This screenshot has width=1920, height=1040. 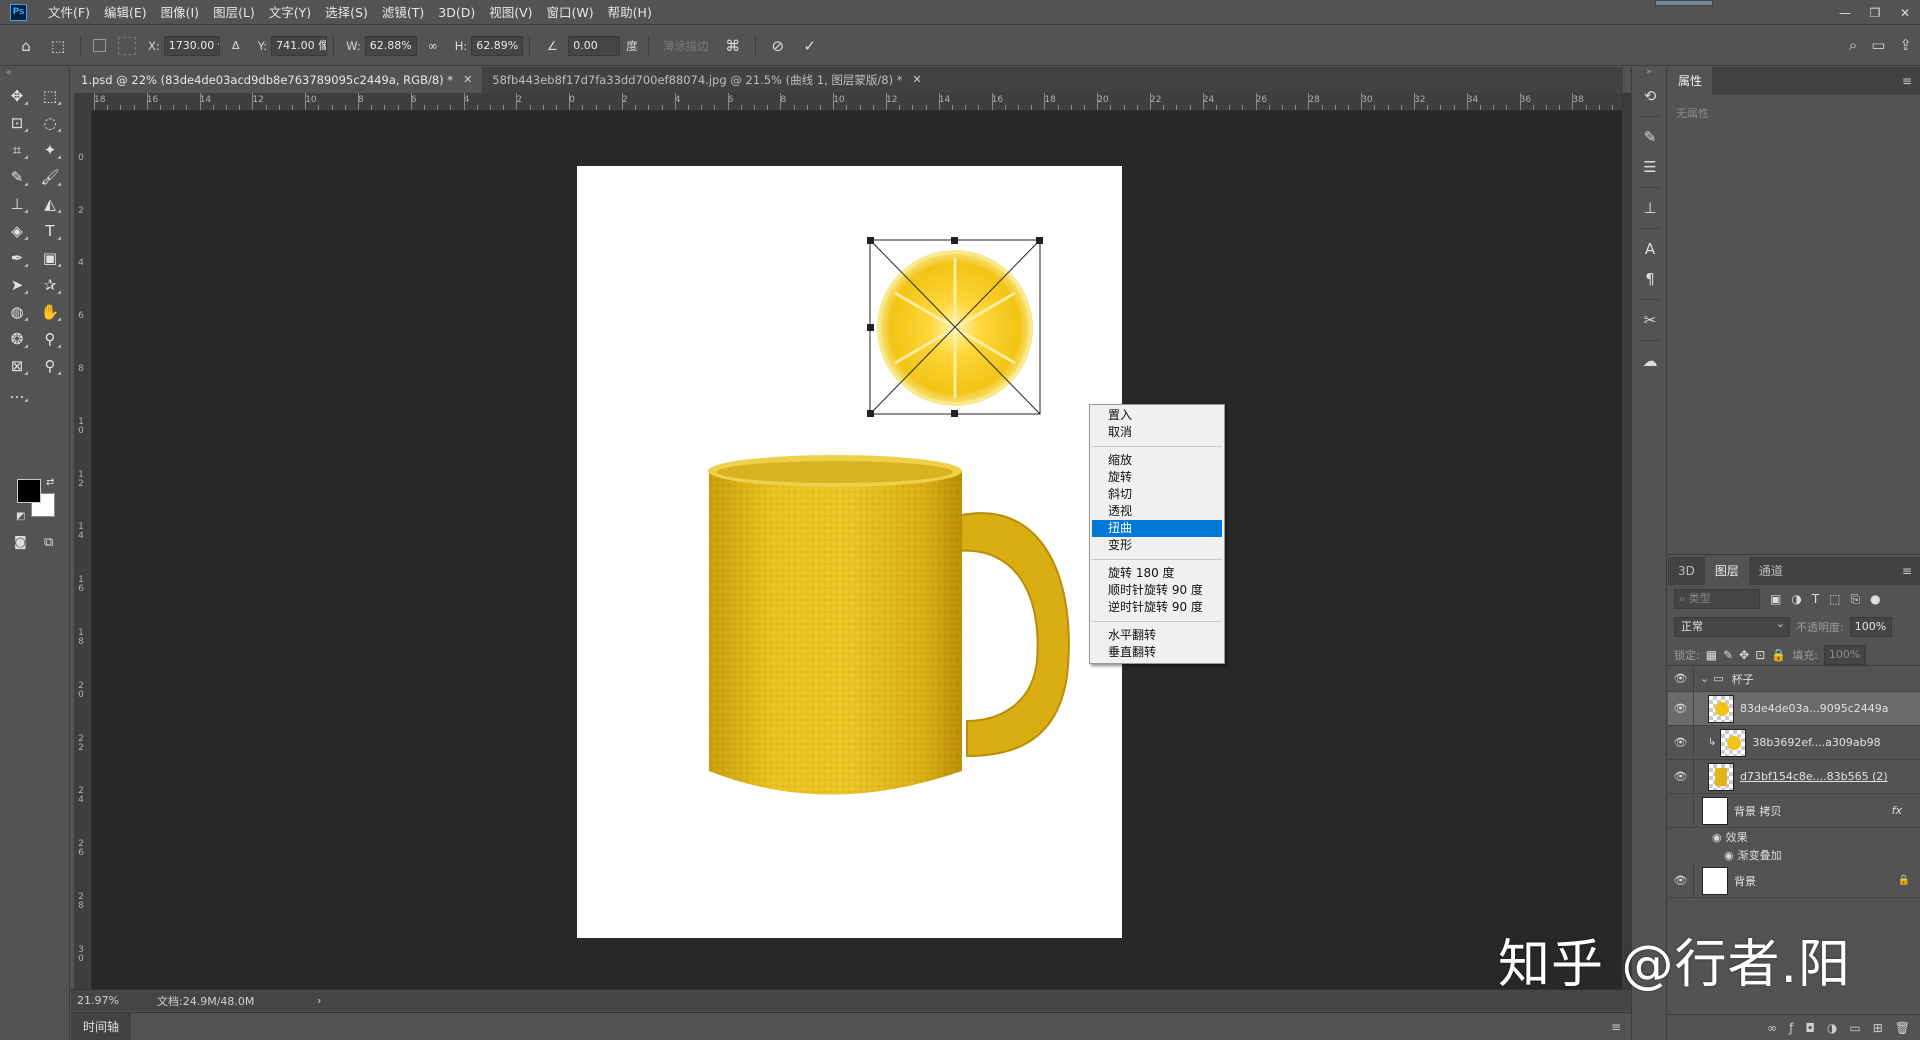 I want to click on vertical-scrollbar, so click(x=1626, y=541).